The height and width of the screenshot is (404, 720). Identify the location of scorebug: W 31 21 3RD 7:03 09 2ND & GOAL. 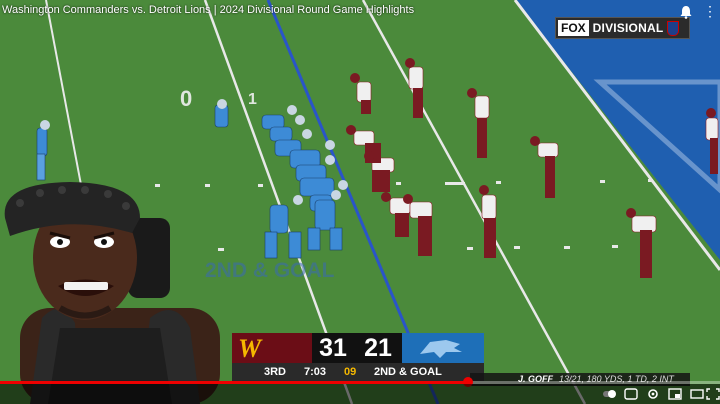
(358, 357).